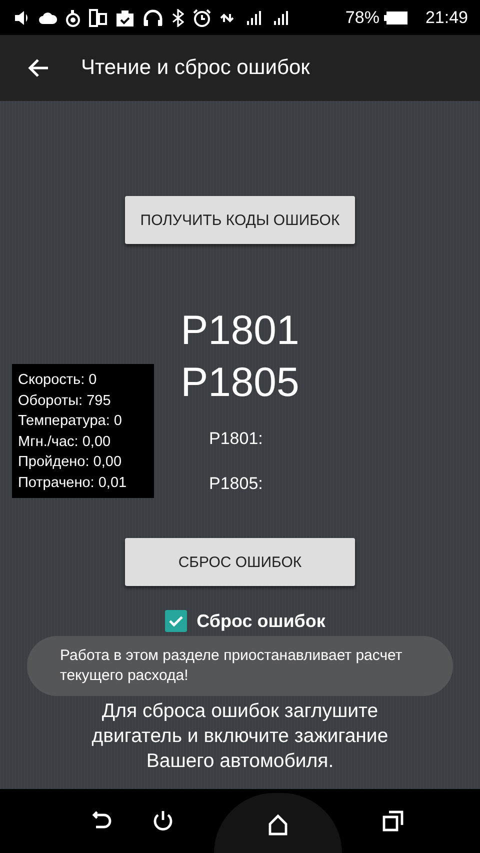 The width and height of the screenshot is (480, 853). I want to click on briefcase-icon, so click(125, 17).